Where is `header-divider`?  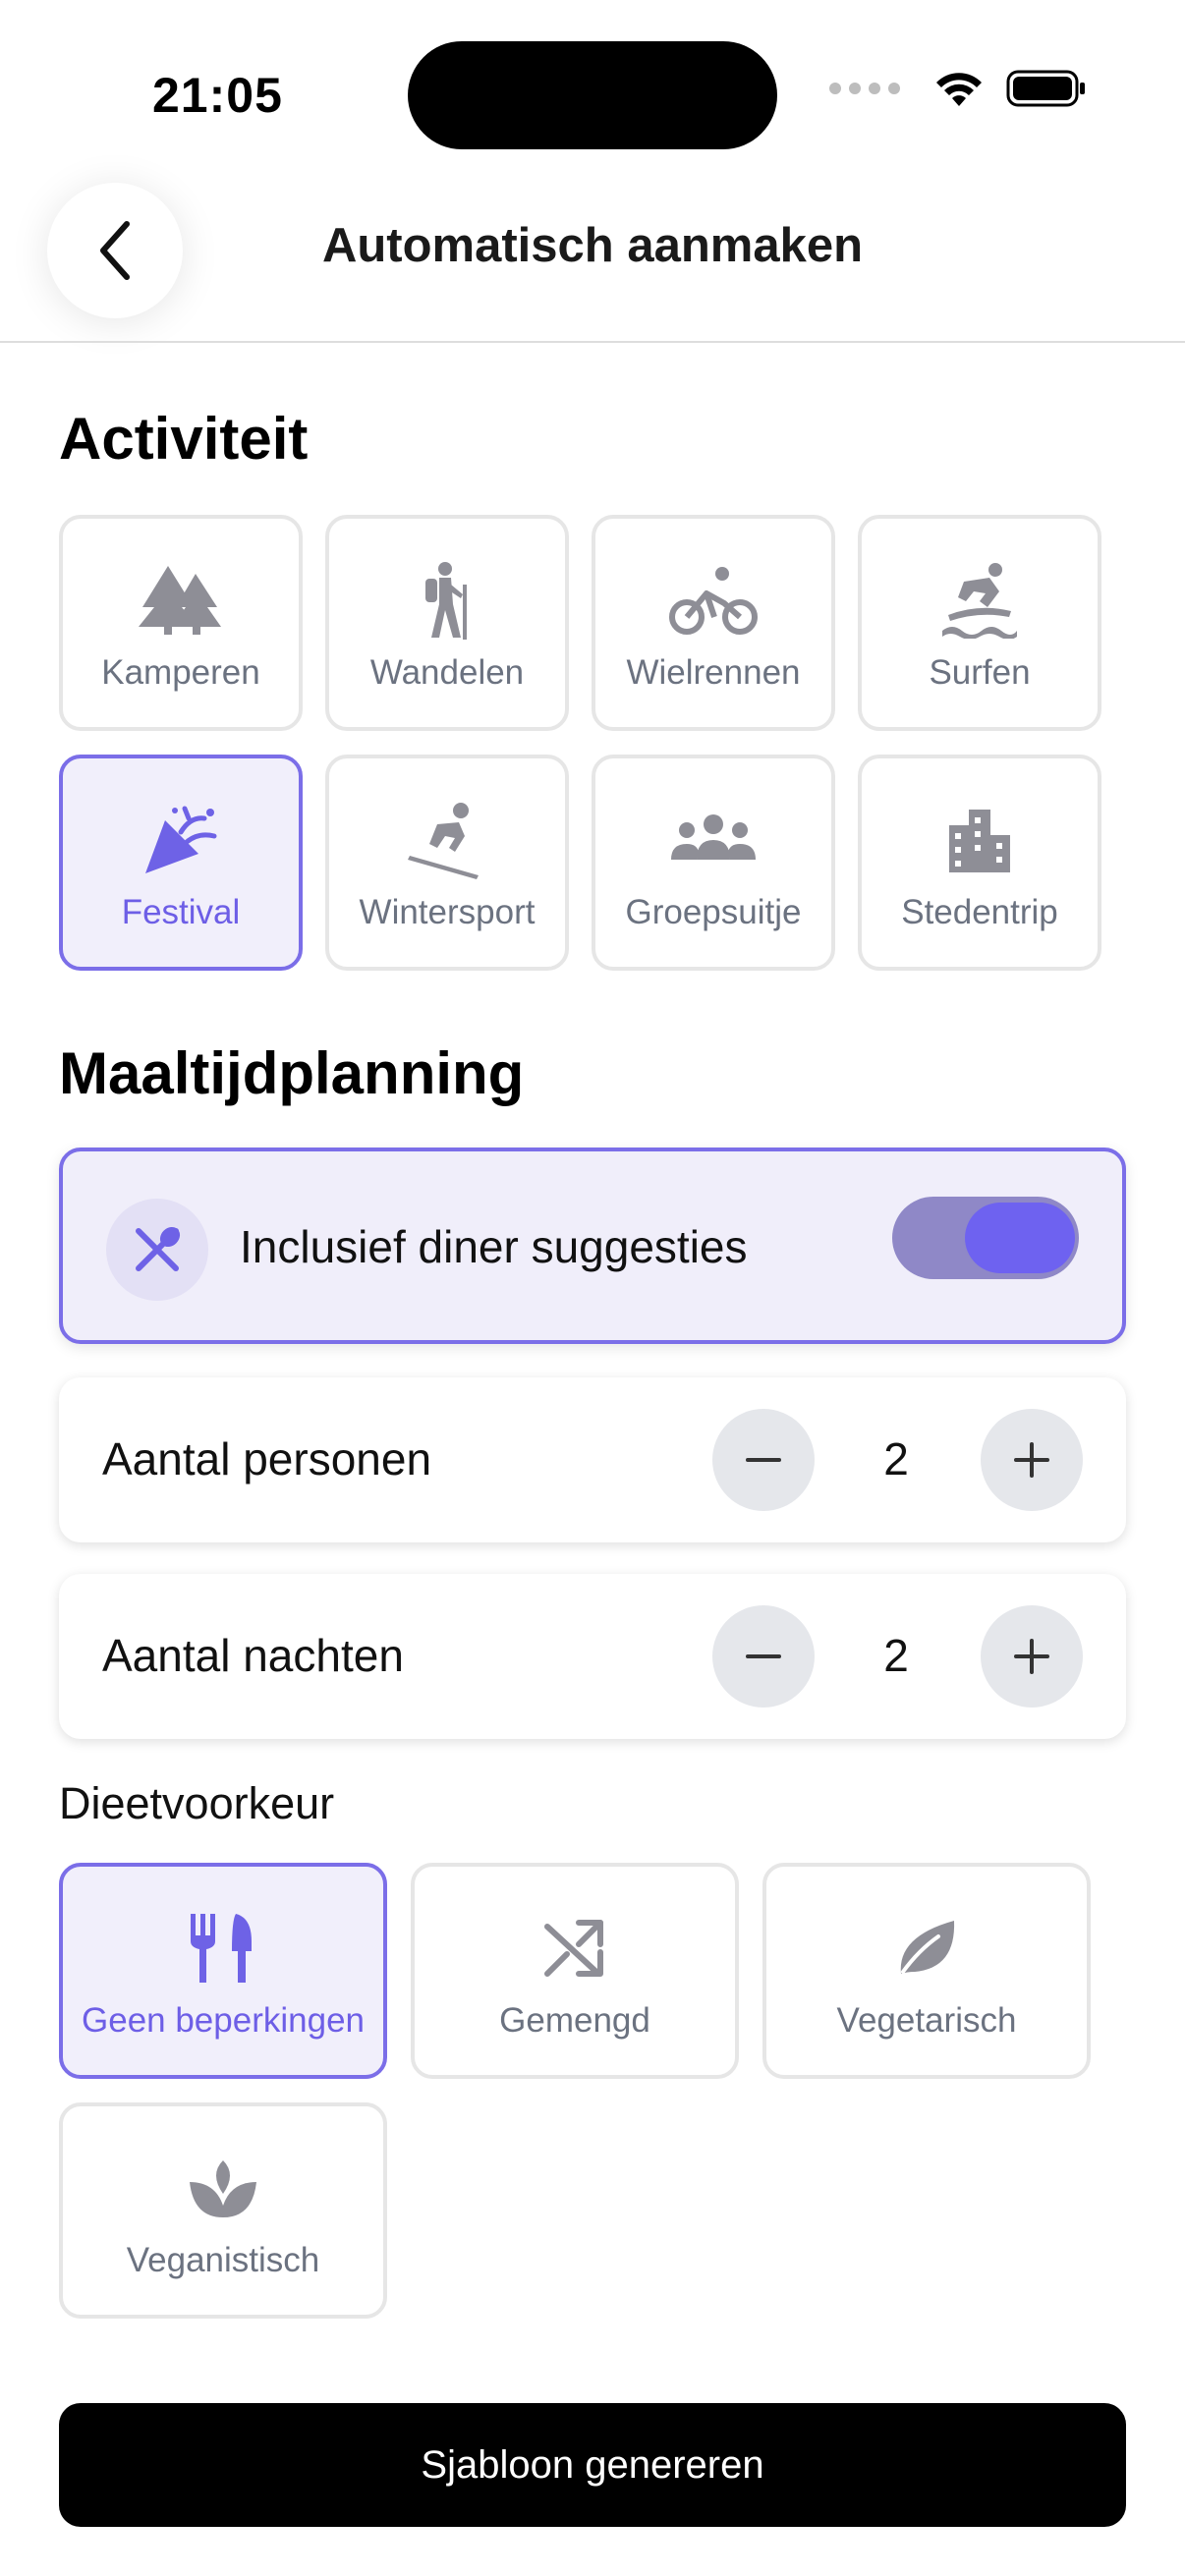
header-divider is located at coordinates (592, 342).